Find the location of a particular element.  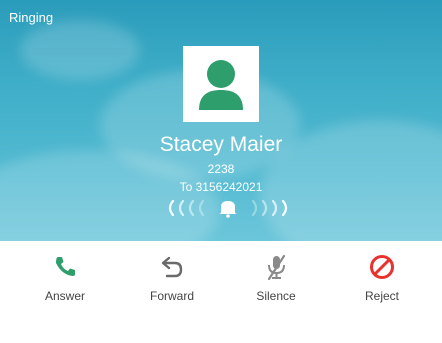

reject-label: Reject is located at coordinates (381, 296).